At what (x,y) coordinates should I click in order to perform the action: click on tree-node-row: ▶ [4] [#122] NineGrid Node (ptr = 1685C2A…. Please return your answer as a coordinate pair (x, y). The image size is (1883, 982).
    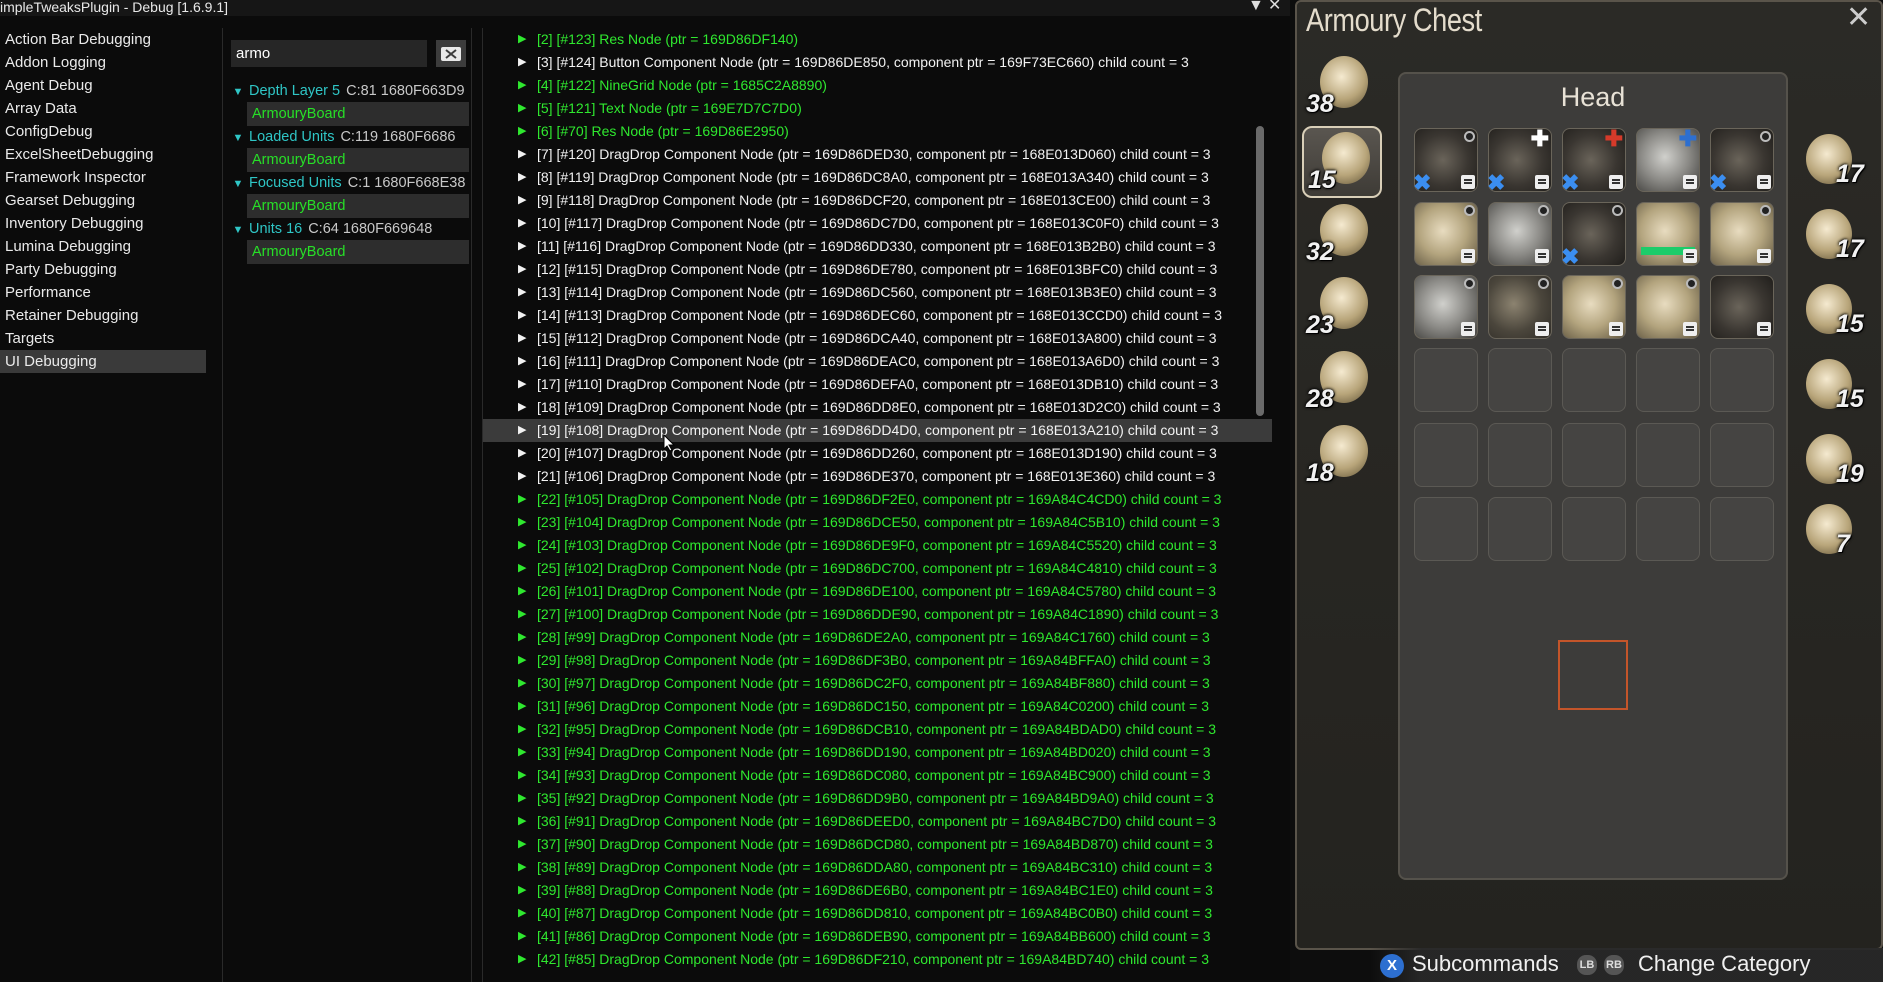
    Looking at the image, I should click on (877, 85).